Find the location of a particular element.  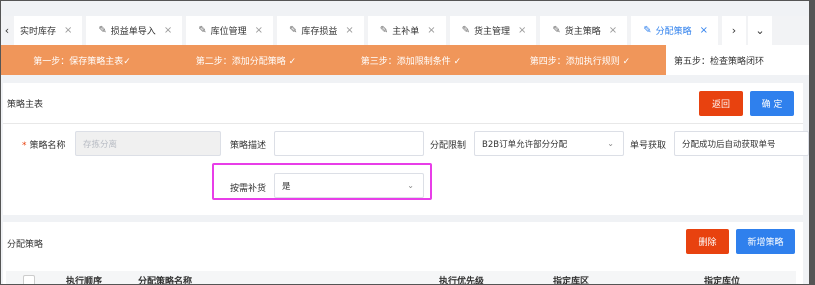

tab-location-mgmt: ✎ 库位管理 × is located at coordinates (229, 30).